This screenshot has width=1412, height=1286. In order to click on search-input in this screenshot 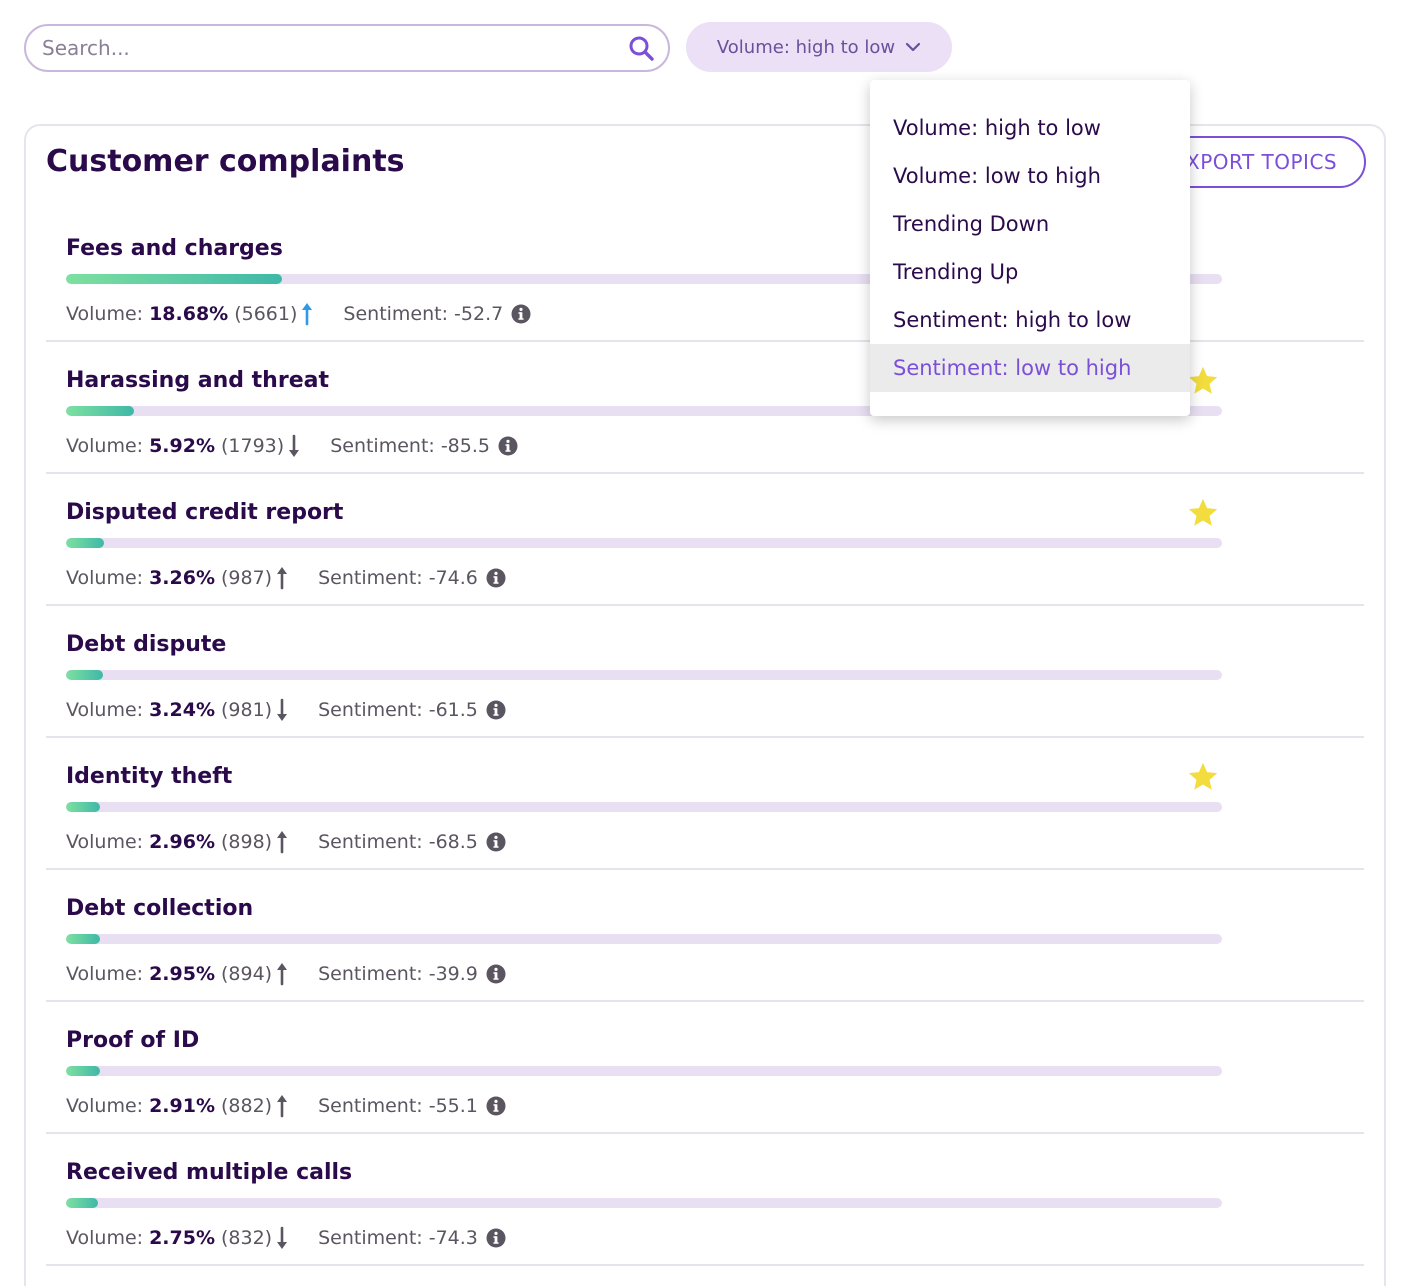, I will do `click(335, 48)`.